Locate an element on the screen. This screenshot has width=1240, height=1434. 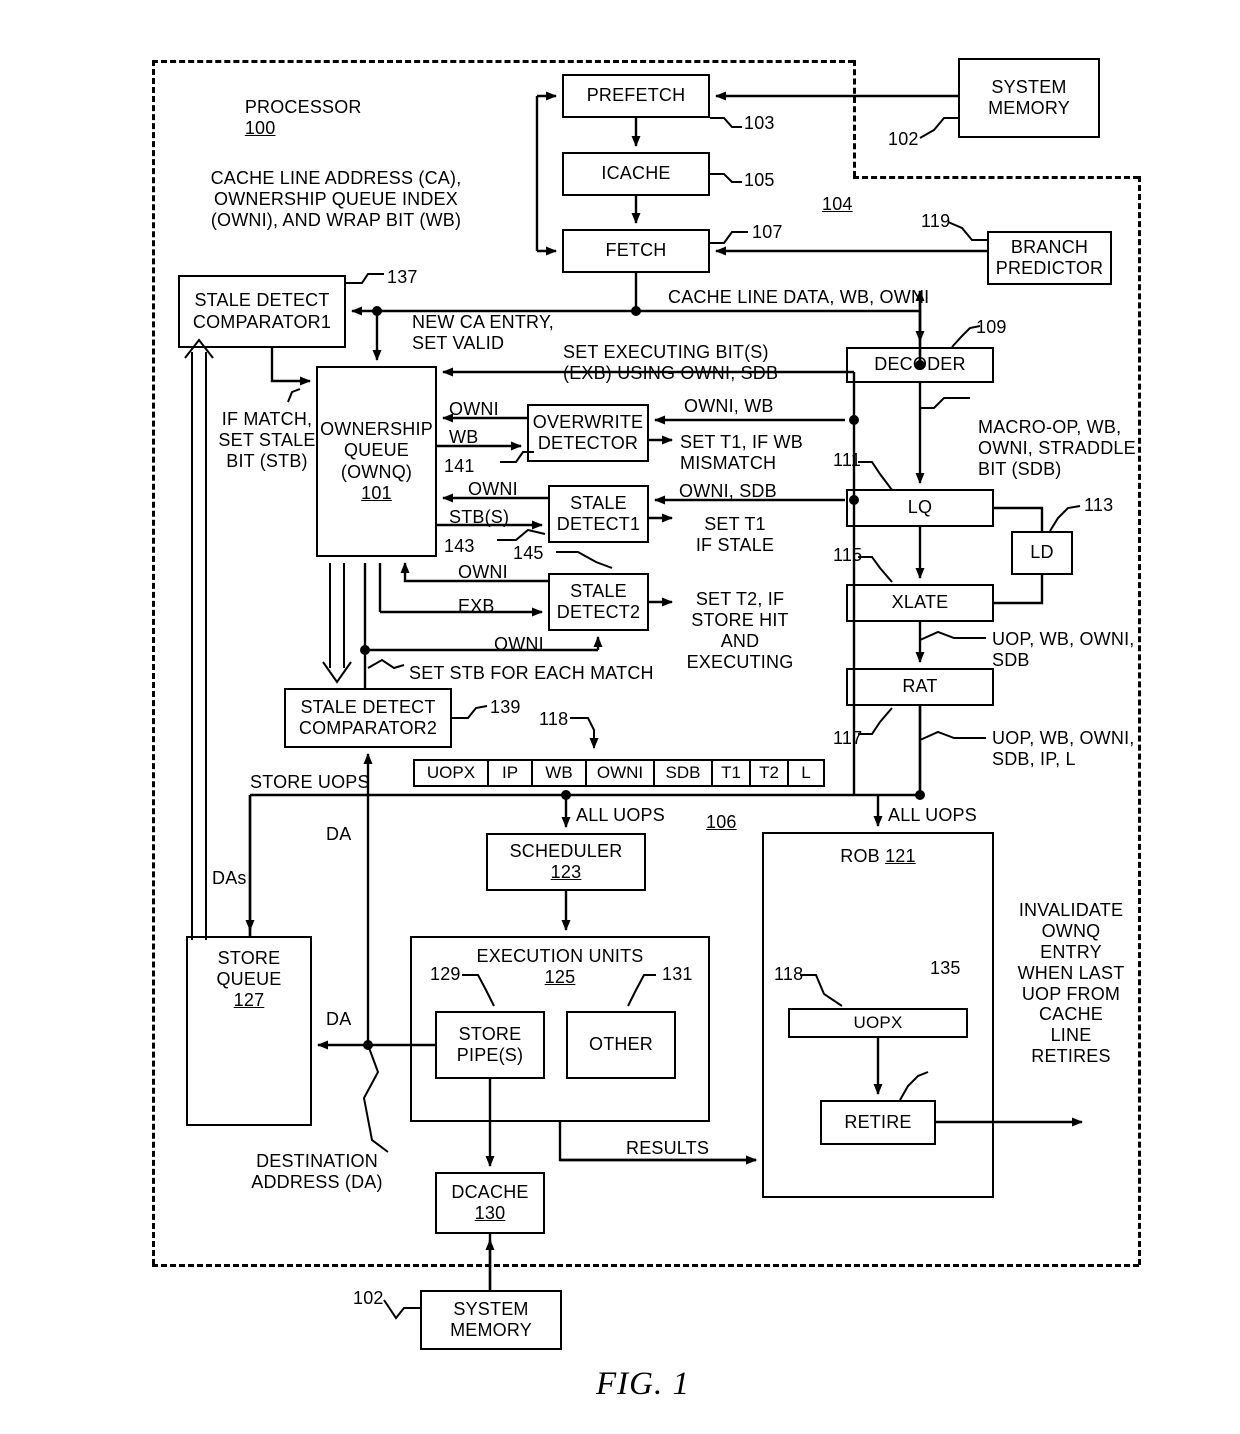
annotation-exb: EXB is located at coordinates (476, 606).